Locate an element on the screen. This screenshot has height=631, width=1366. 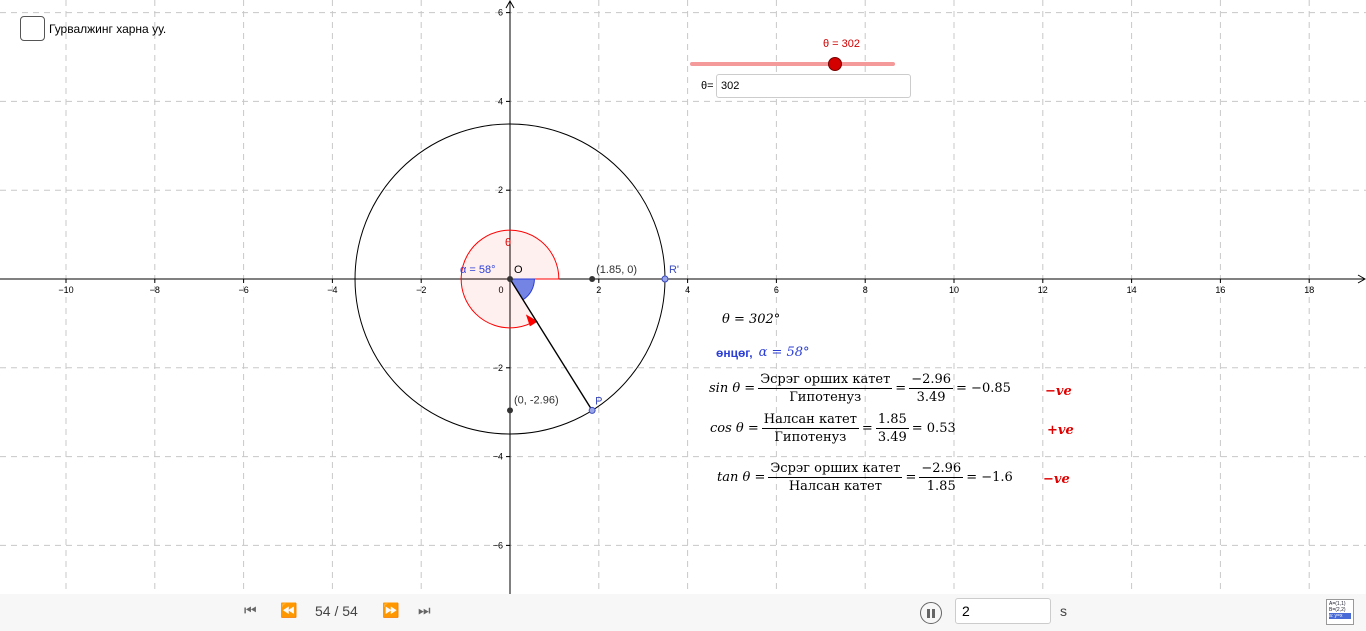
x-tick-label: −10 is located at coordinates (65, 290).